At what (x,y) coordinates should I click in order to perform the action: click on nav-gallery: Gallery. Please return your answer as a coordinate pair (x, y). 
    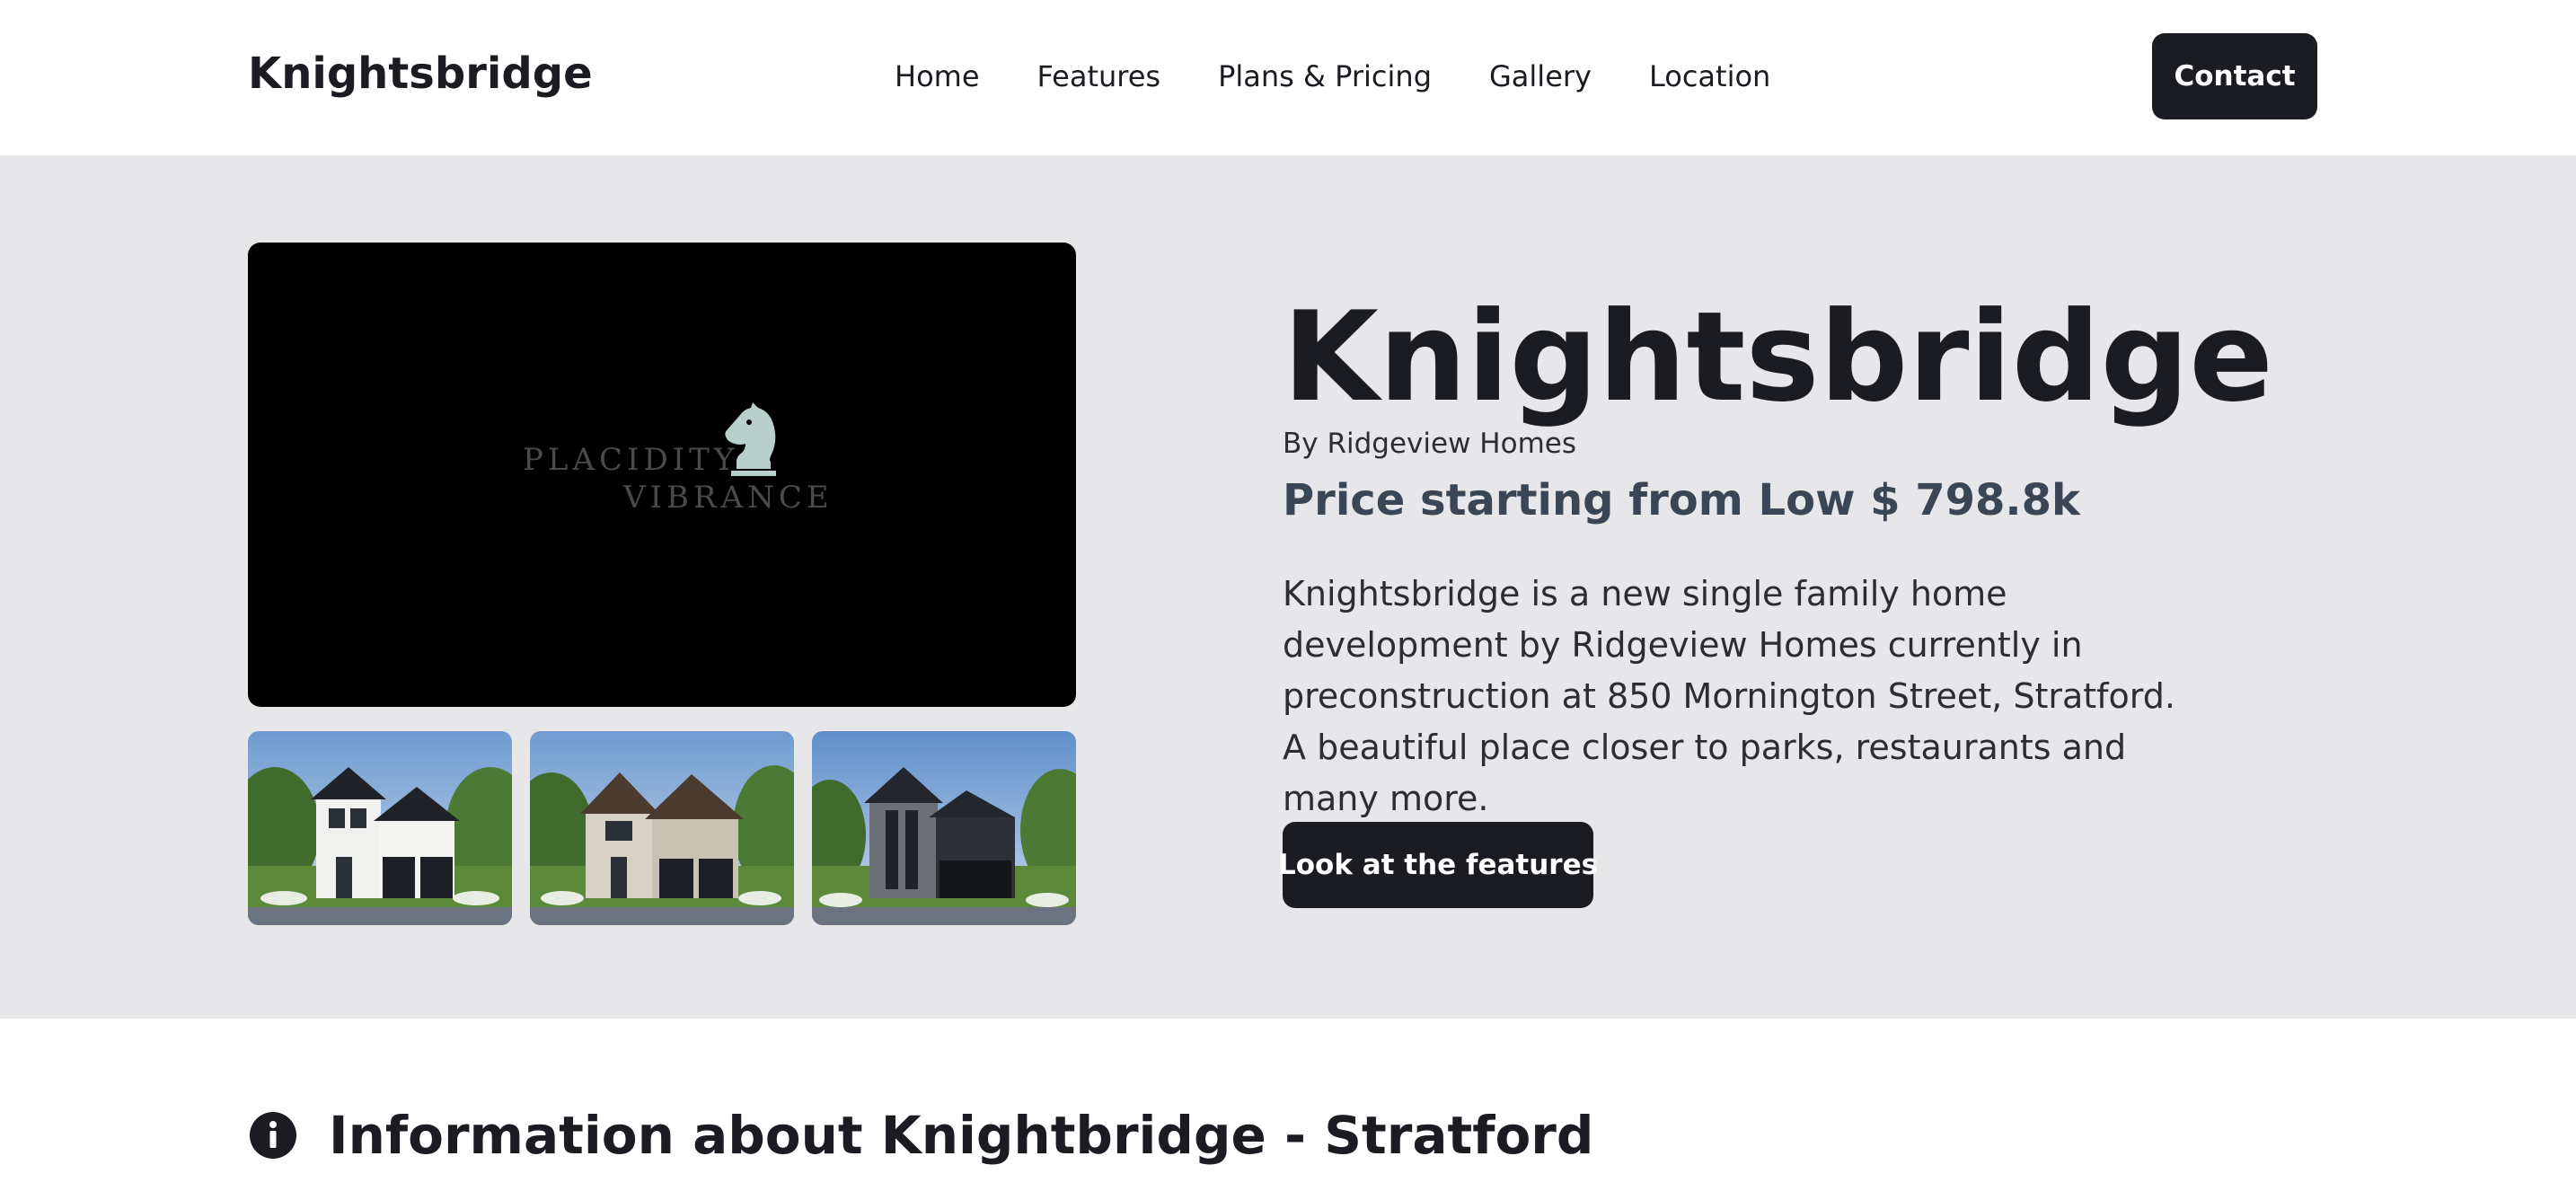
    Looking at the image, I should click on (1540, 76).